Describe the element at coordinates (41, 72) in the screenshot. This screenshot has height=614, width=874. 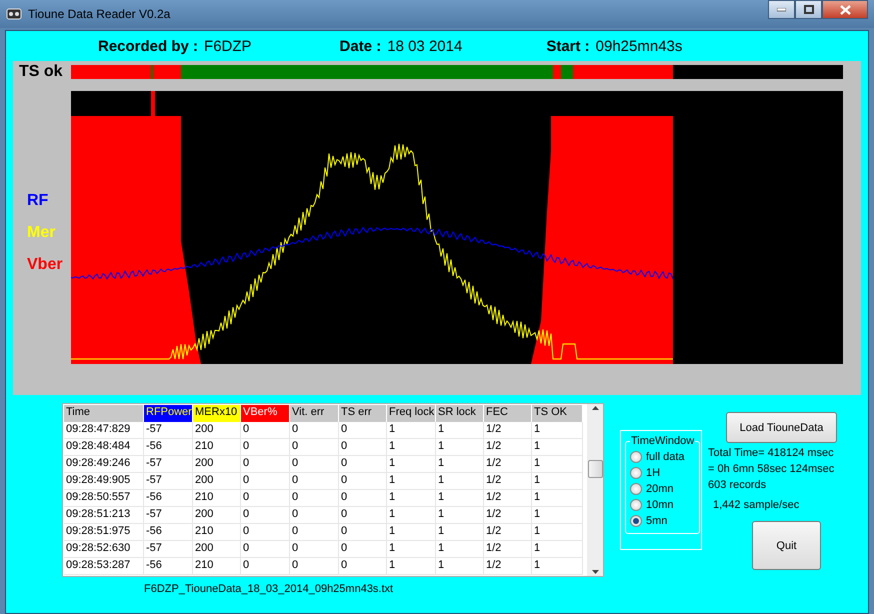
I see `ts-ok-label: TS ok` at that location.